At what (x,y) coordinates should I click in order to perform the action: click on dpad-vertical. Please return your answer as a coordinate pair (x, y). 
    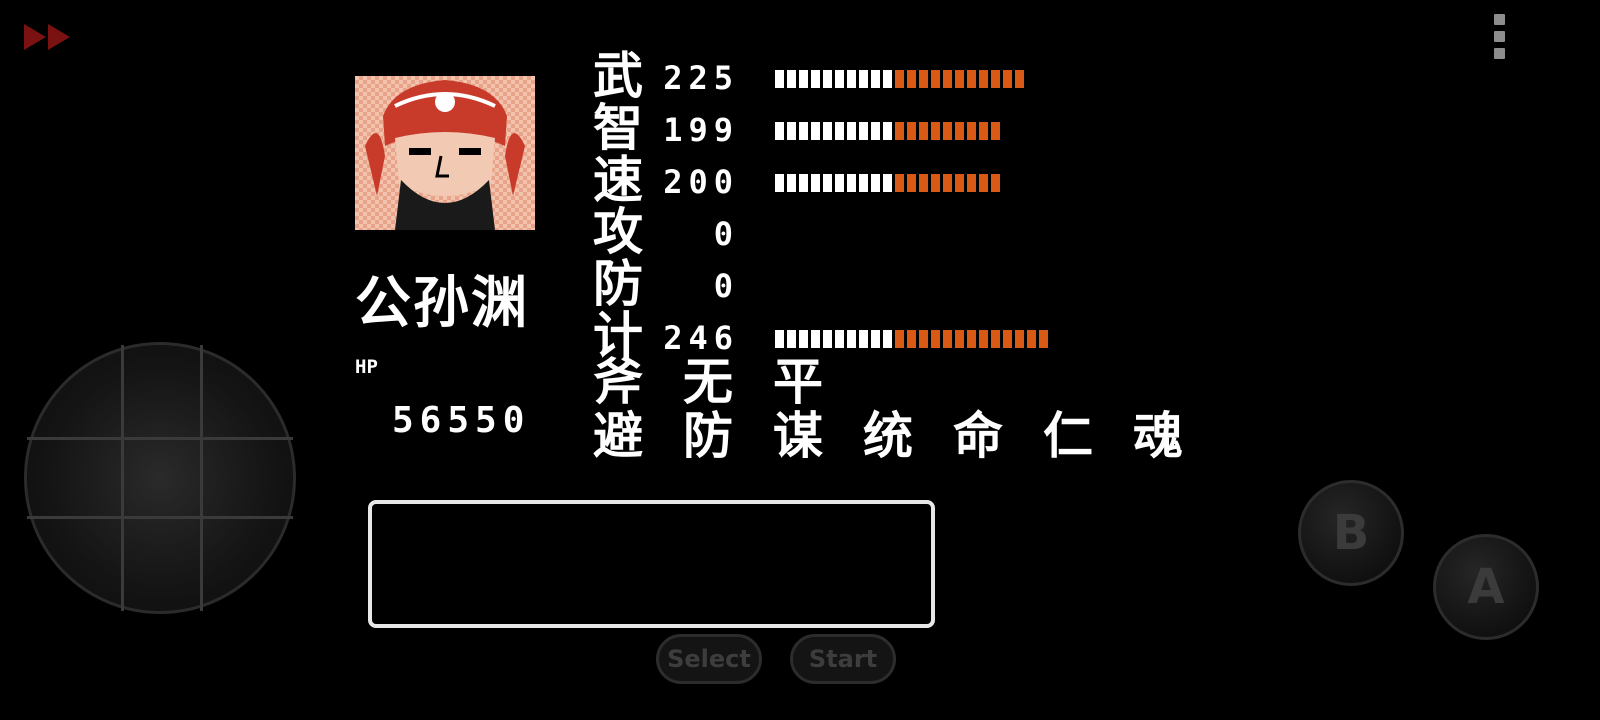
    Looking at the image, I should click on (162, 478).